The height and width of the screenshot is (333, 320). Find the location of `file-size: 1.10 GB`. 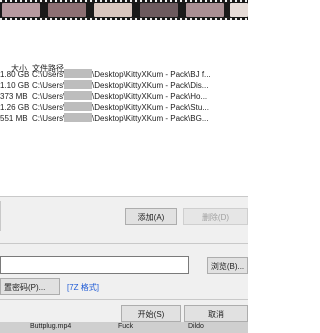

file-size: 1.10 GB is located at coordinates (15, 85).